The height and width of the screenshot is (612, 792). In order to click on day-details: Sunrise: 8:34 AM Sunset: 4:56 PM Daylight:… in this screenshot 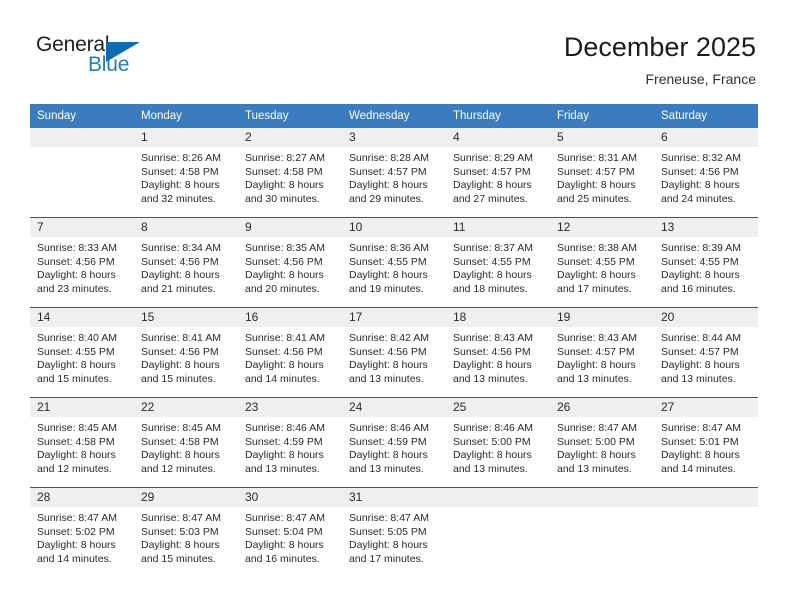, I will do `click(186, 266)`.